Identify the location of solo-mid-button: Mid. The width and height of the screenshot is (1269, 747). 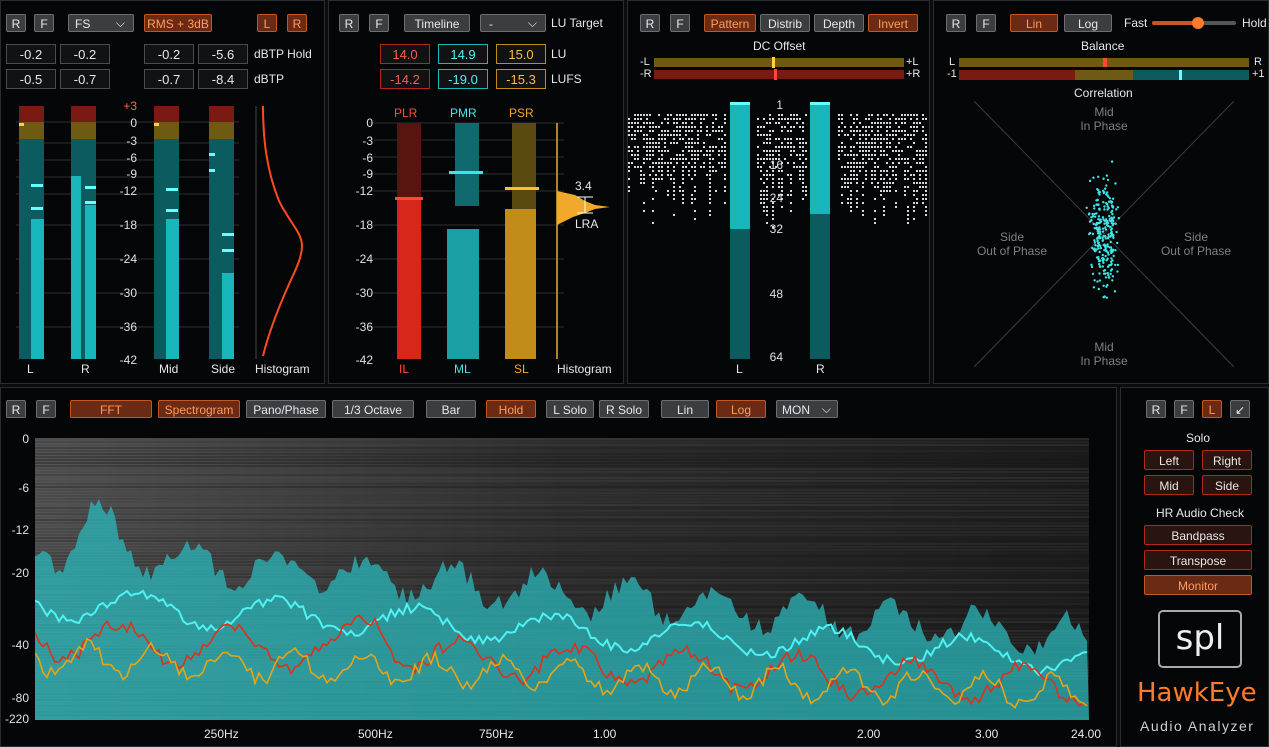
(1169, 485).